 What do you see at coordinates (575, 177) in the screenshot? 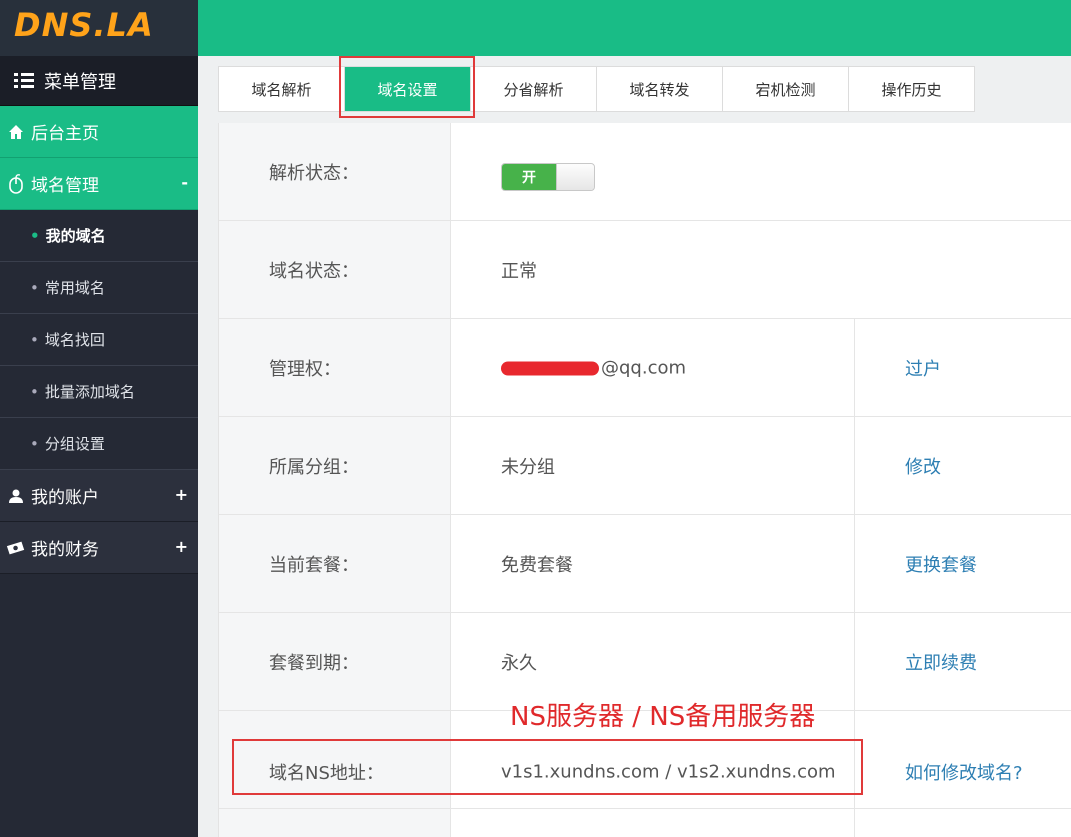
I see `toggle-knob` at bounding box center [575, 177].